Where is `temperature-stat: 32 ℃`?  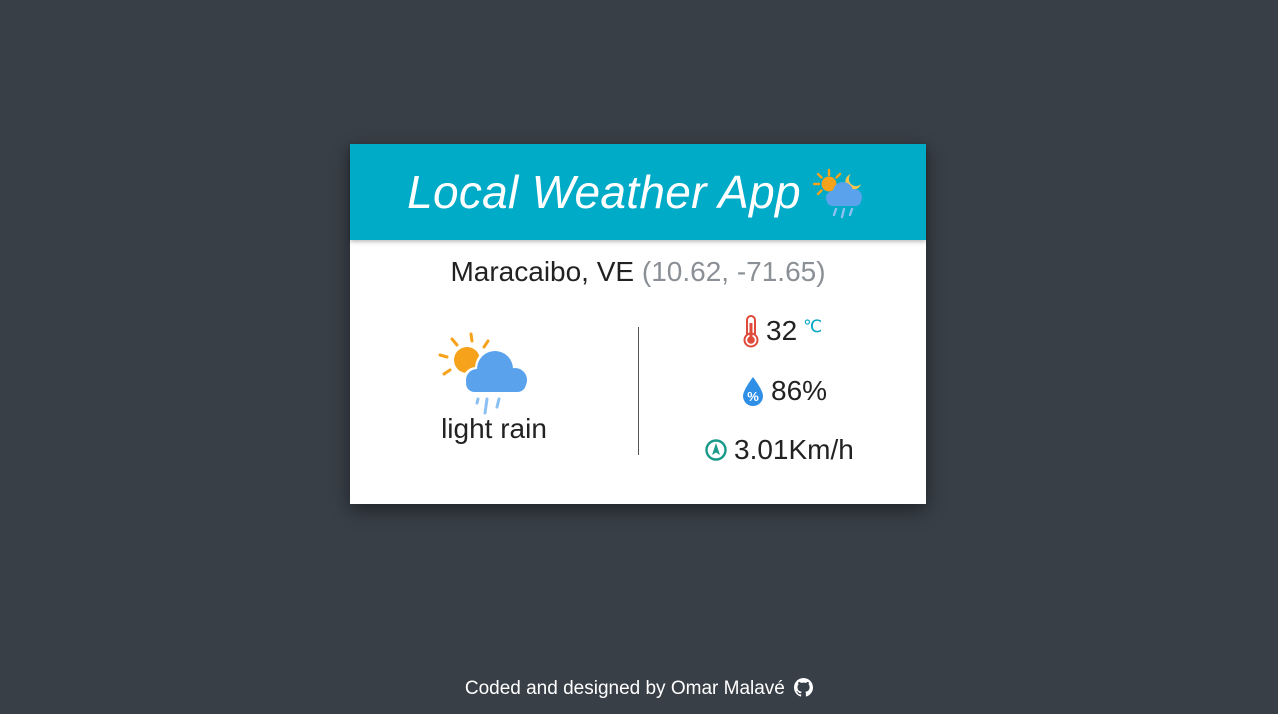 temperature-stat: 32 ℃ is located at coordinates (782, 331).